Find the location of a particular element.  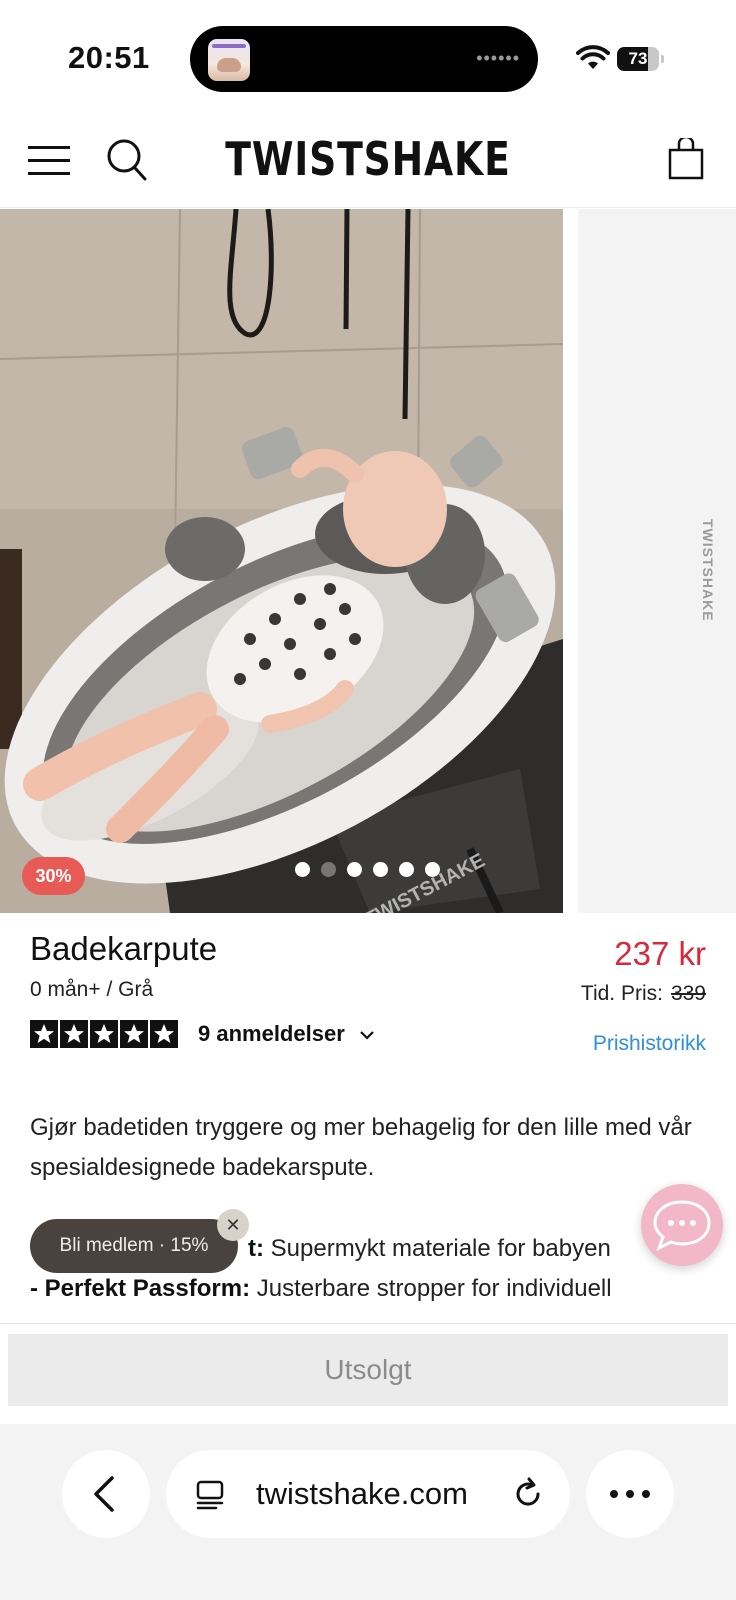

island-activity-dots: •••••• is located at coordinates (498, 58).